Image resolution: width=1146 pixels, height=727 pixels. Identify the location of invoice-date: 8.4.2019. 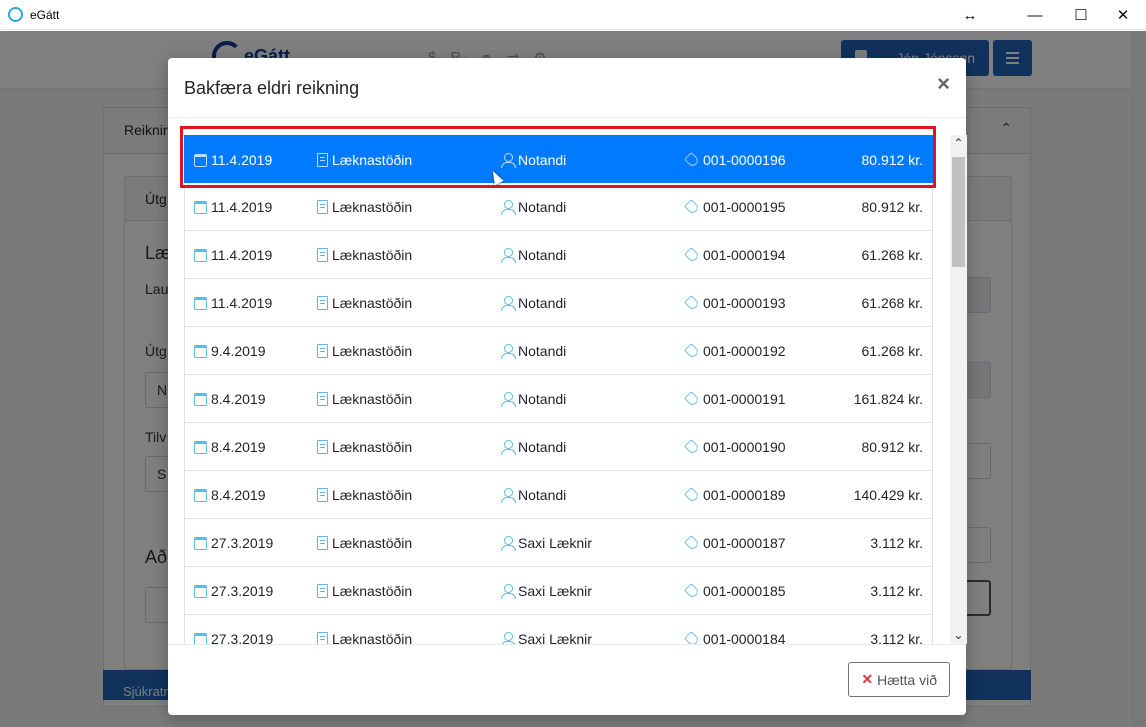
(238, 447).